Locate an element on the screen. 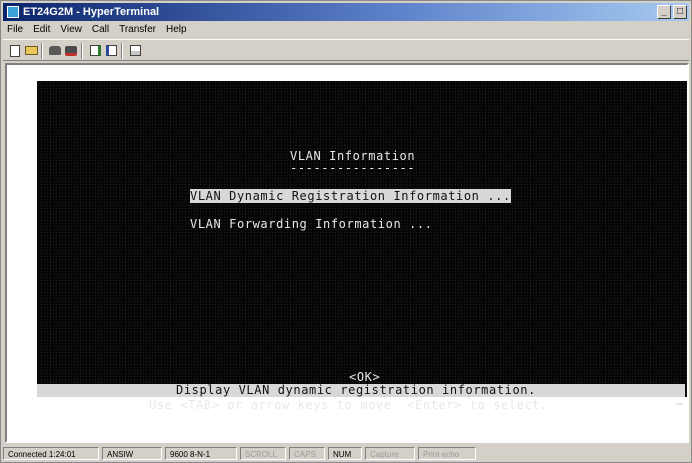 This screenshot has height=463, width=692. toolbar is located at coordinates (346, 50).